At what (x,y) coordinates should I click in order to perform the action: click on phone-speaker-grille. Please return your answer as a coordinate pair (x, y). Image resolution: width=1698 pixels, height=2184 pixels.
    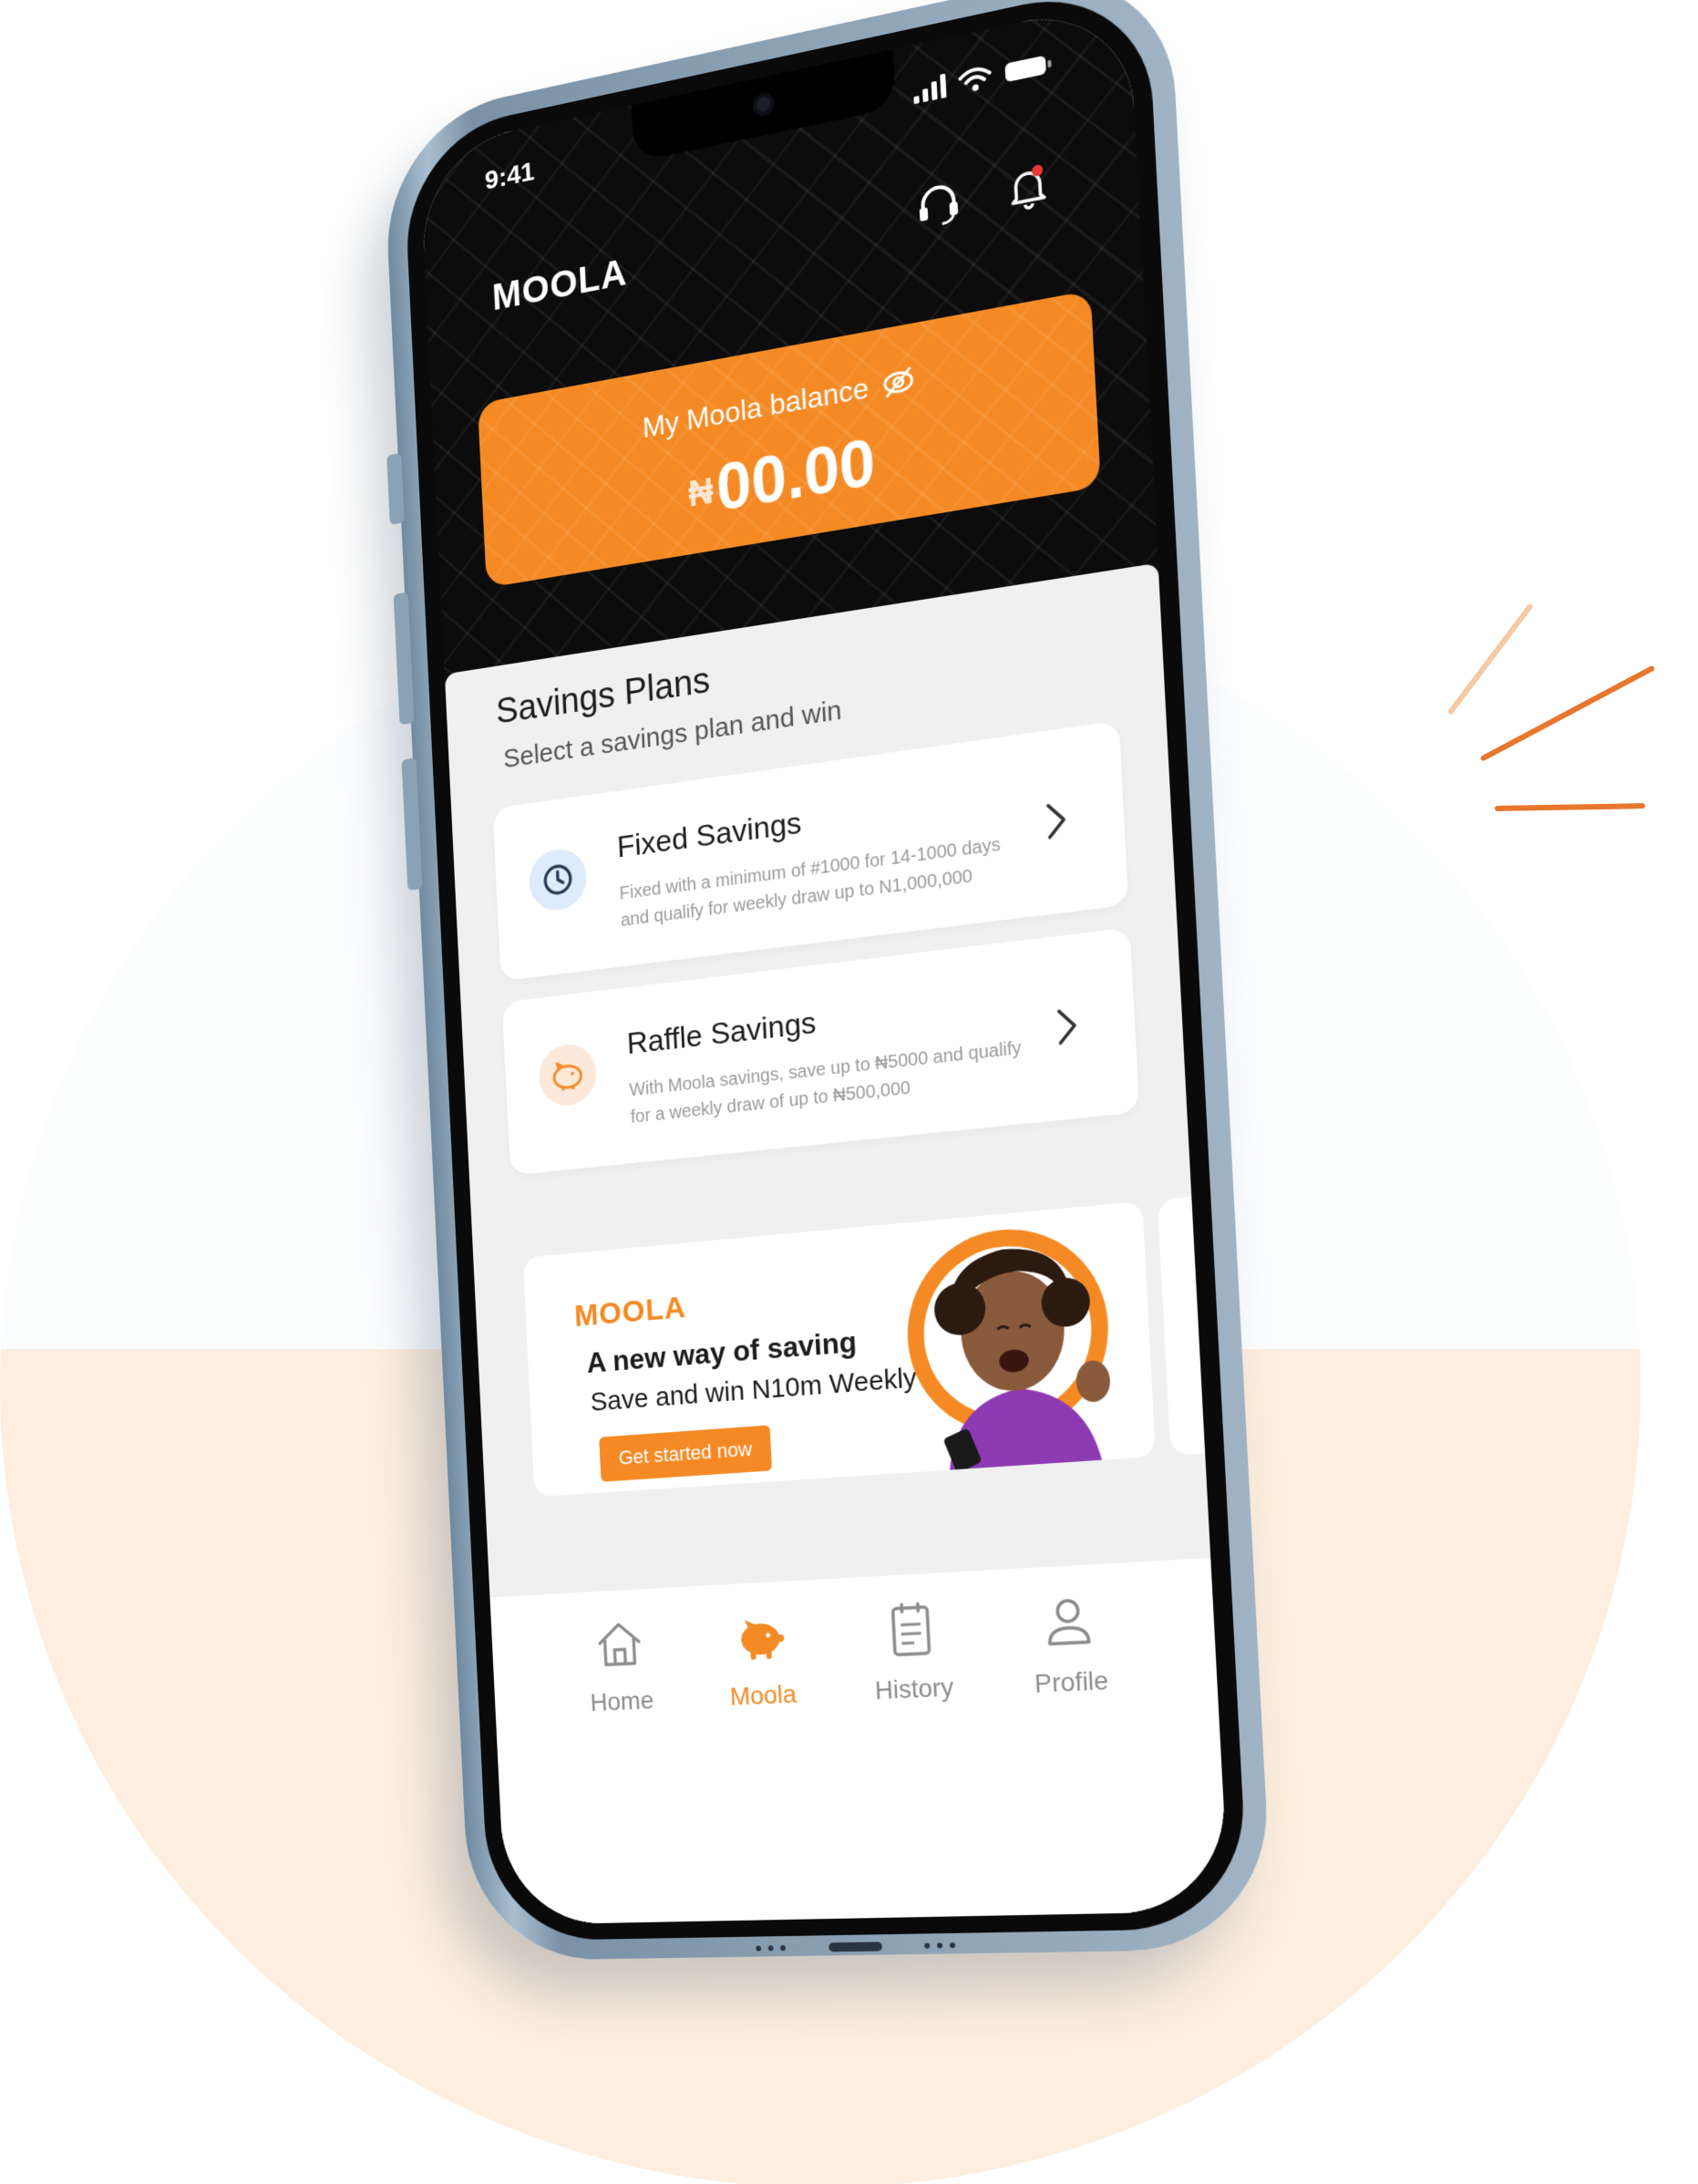
    Looking at the image, I should click on (856, 1947).